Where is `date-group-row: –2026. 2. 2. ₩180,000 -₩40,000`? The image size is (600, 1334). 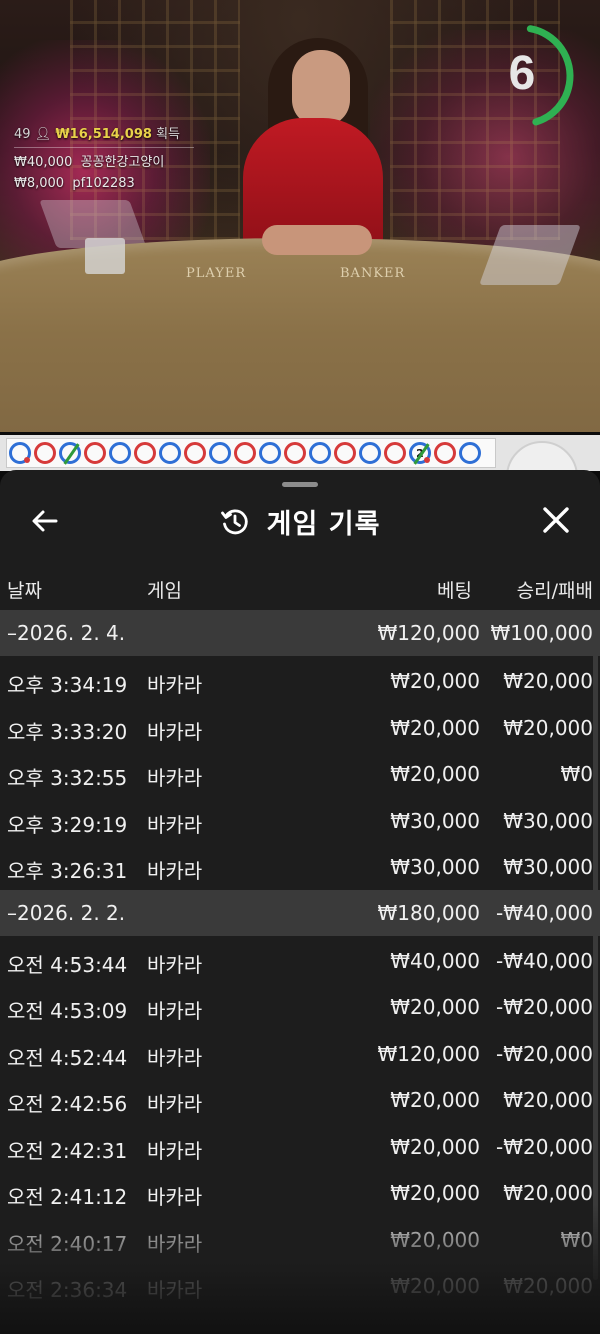 date-group-row: –2026. 2. 2. ₩180,000 -₩40,000 is located at coordinates (300, 912).